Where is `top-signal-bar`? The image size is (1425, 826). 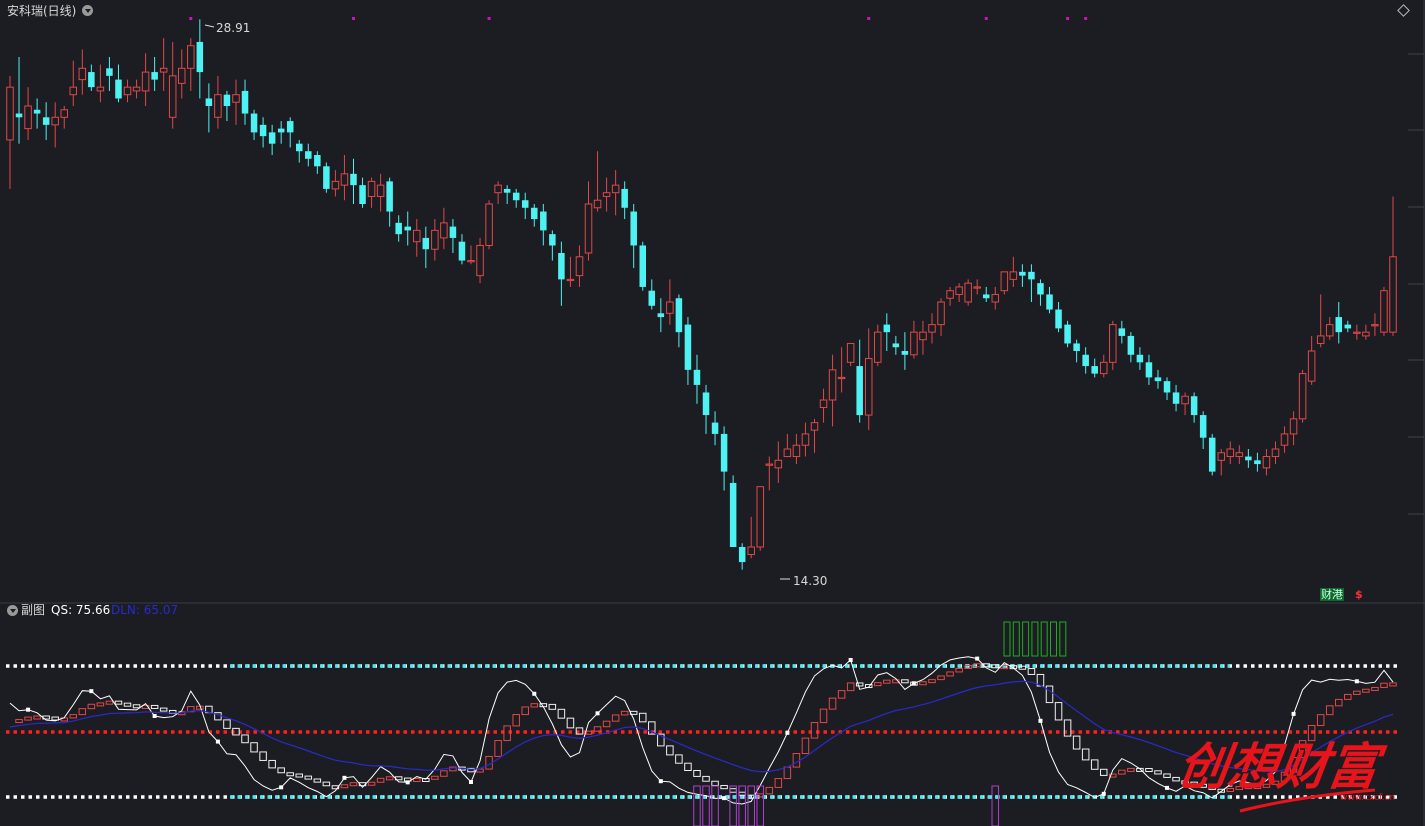 top-signal-bar is located at coordinates (1007, 639).